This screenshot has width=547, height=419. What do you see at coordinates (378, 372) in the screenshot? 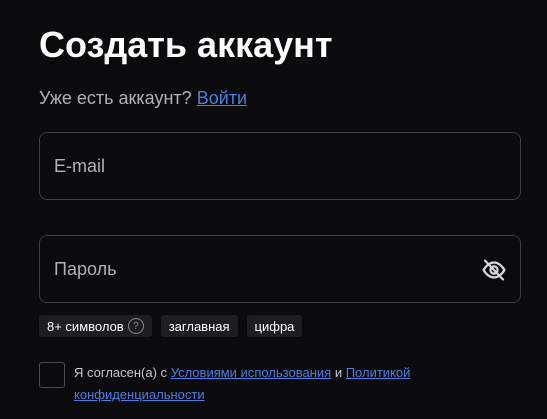
I see `privacy-link-line1: Политикой` at bounding box center [378, 372].